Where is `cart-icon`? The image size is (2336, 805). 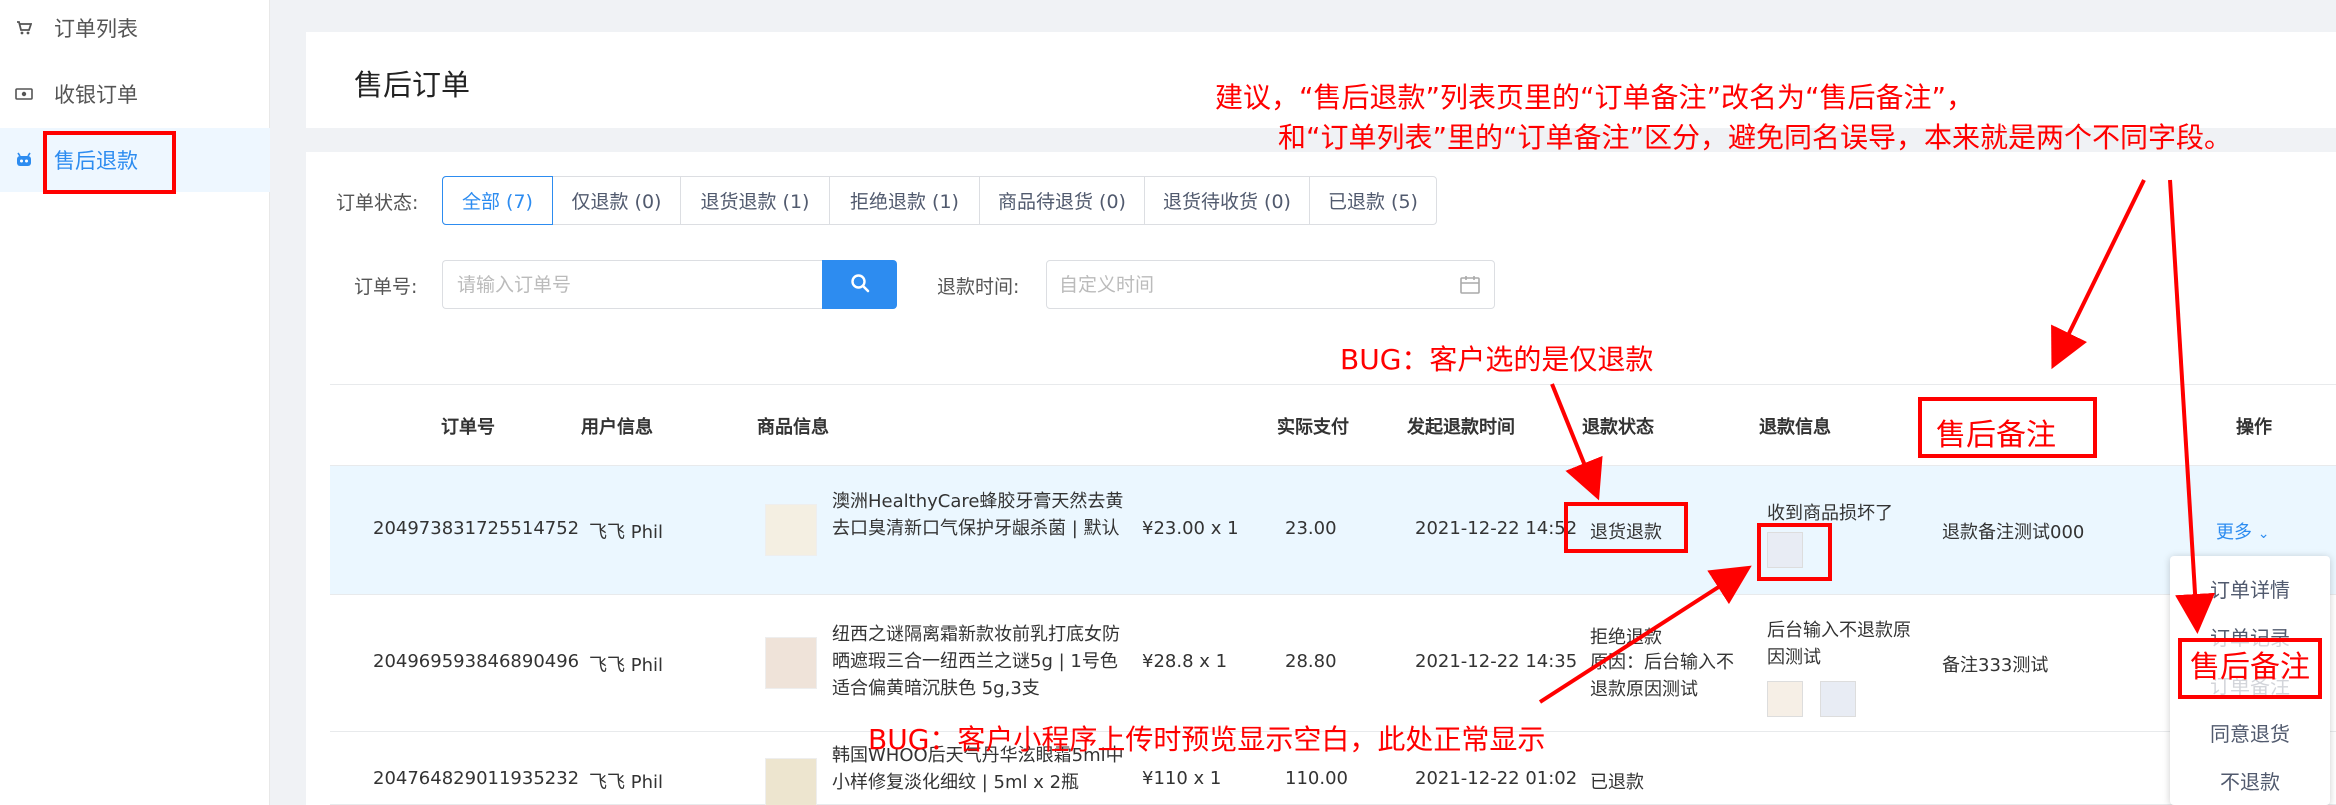 cart-icon is located at coordinates (24, 28).